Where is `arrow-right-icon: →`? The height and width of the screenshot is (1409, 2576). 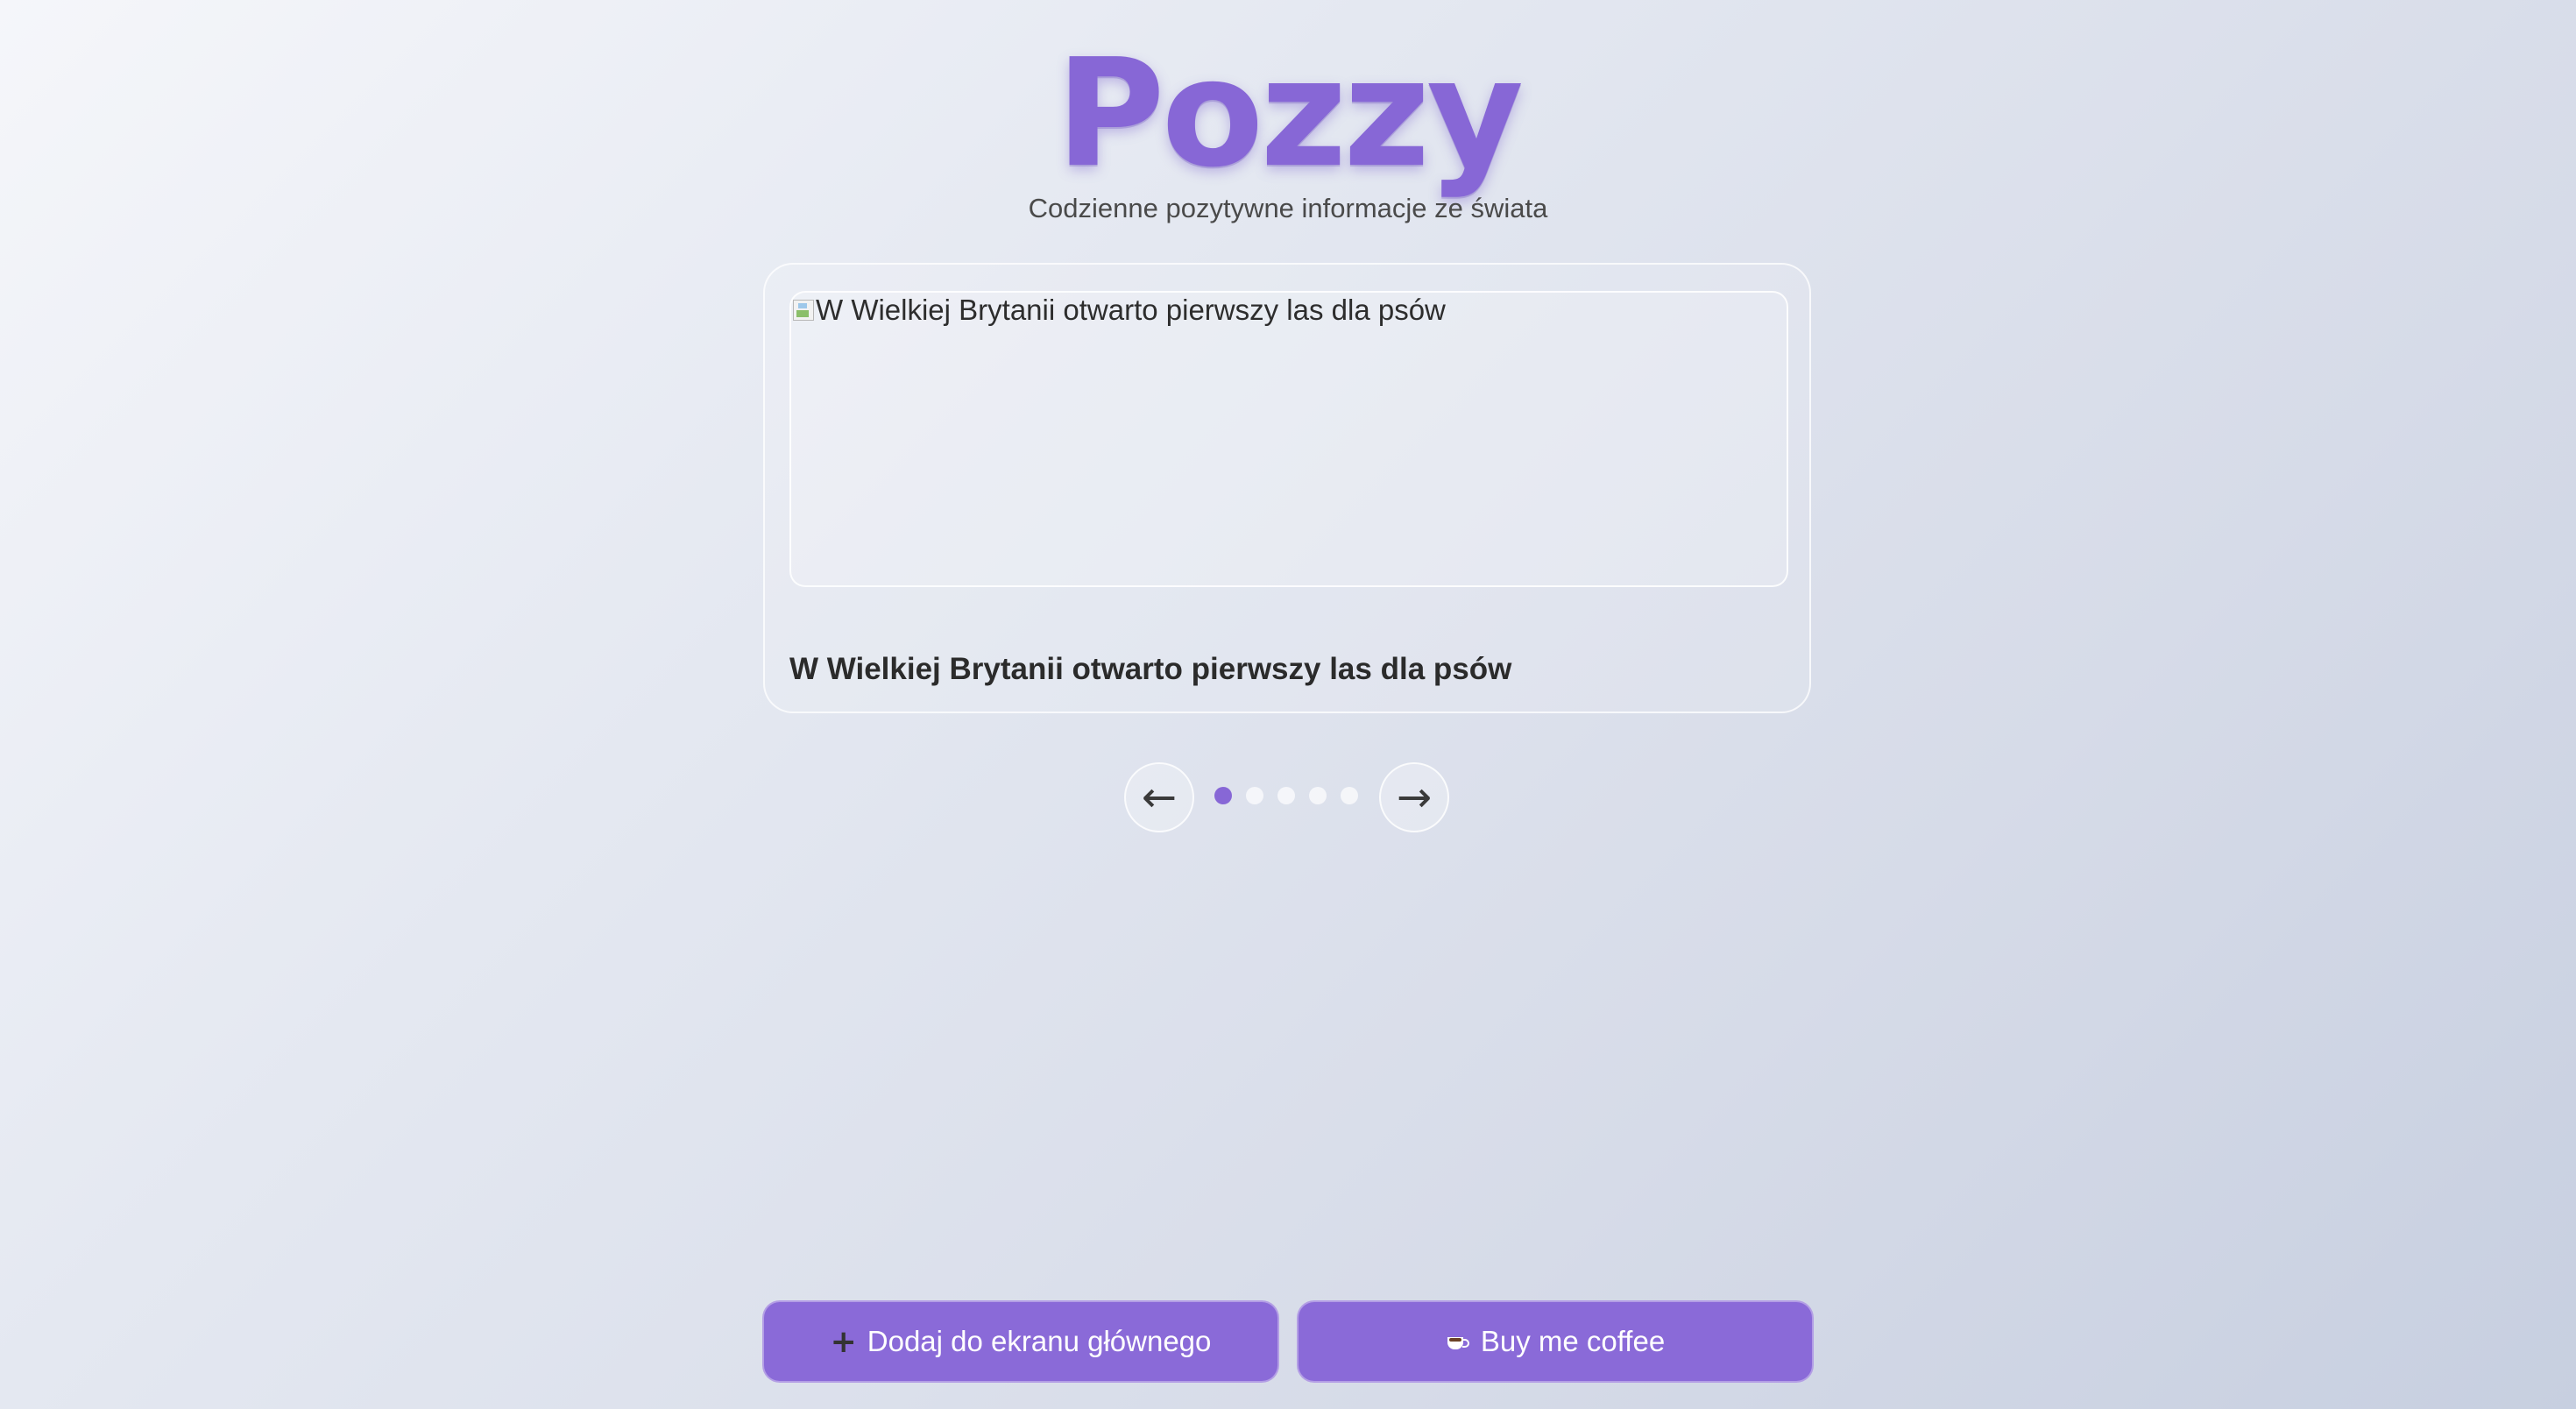 arrow-right-icon: → is located at coordinates (1414, 797).